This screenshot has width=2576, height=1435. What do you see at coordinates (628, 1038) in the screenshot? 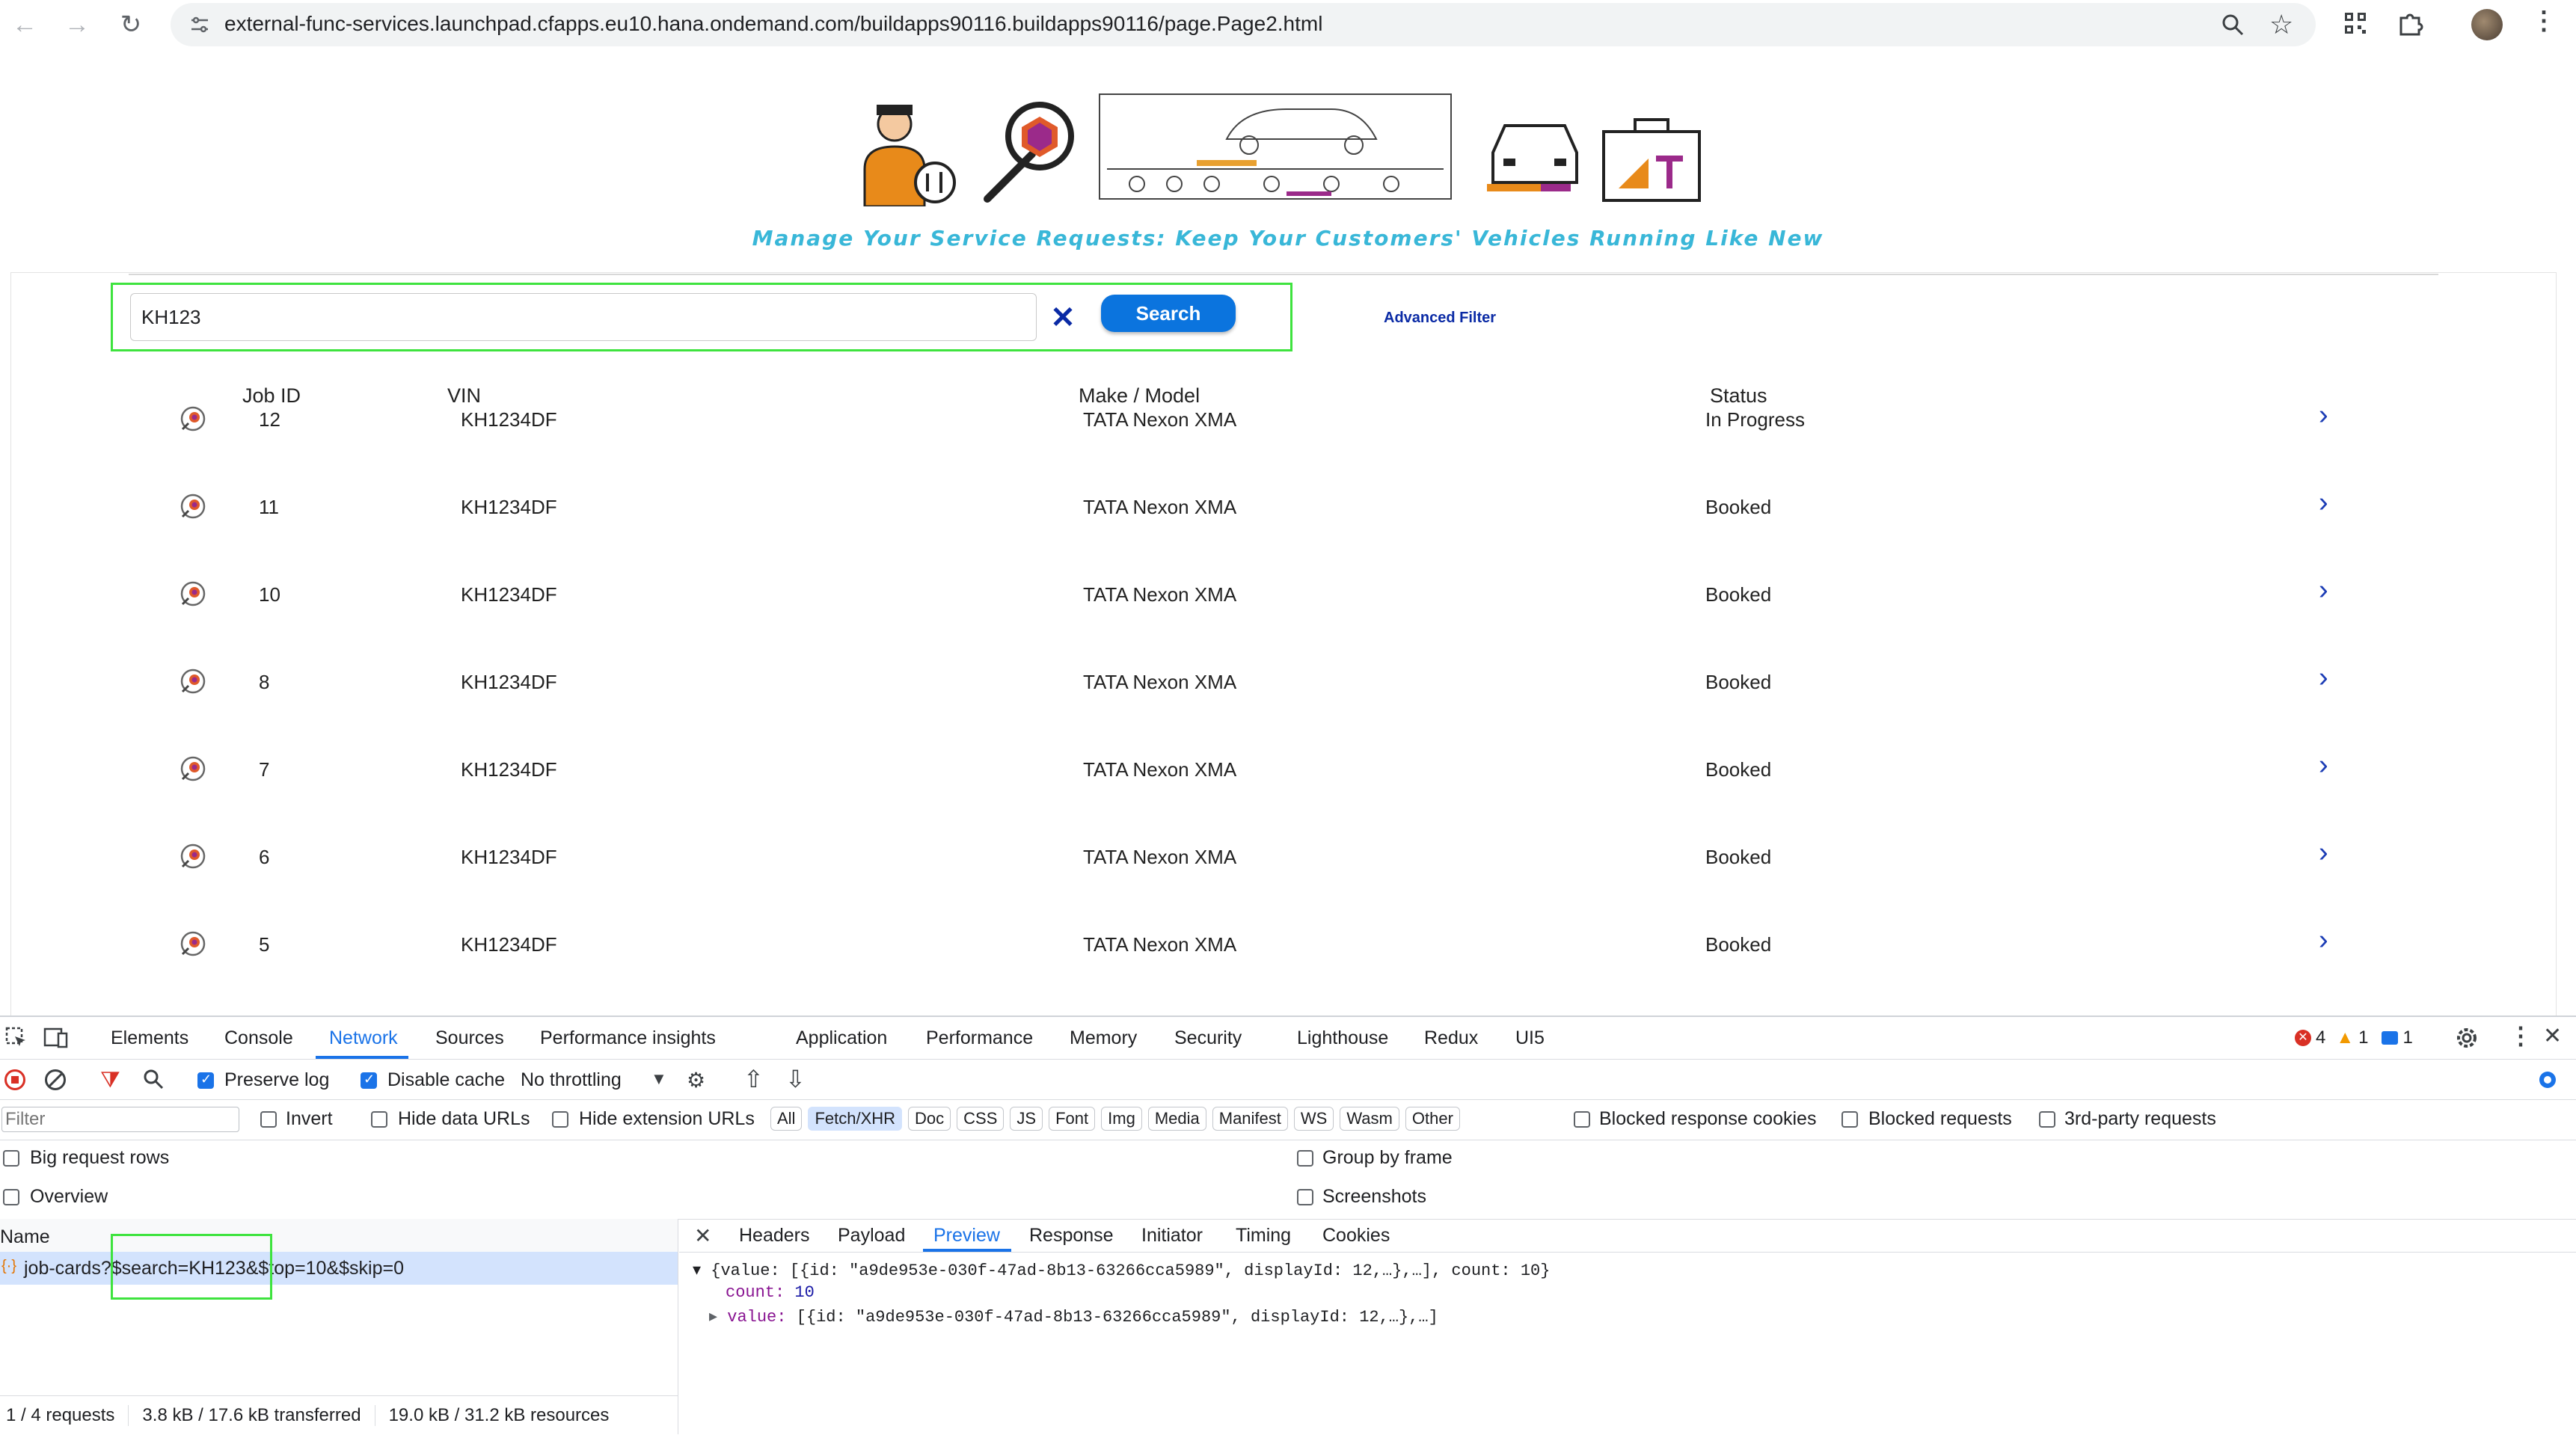
I see `devtools-tab-performance-insights: Performance insights` at bounding box center [628, 1038].